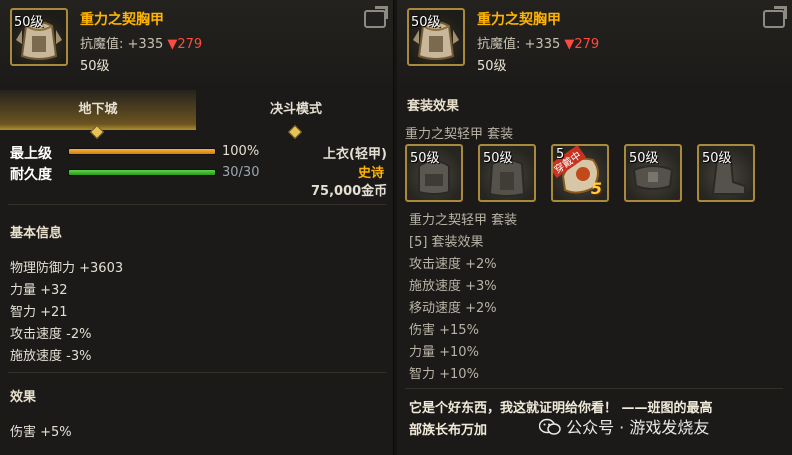 The image size is (792, 455). I want to click on set-detail-line: 攻击速度 +2%, so click(453, 264).